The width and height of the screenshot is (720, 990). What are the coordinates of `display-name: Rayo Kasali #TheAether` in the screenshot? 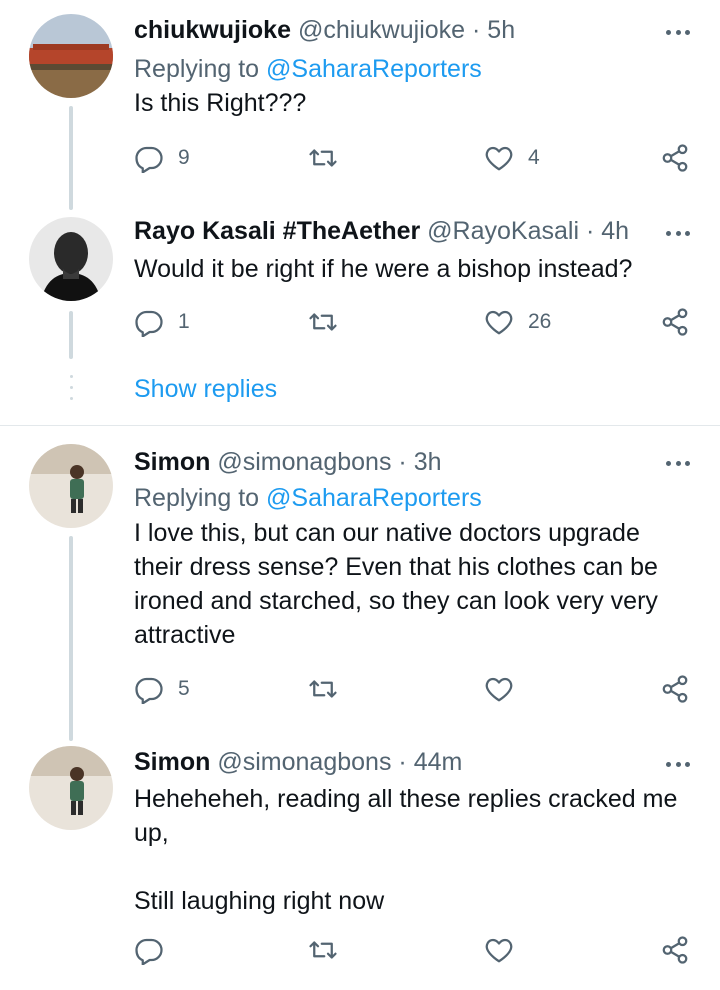 It's located at (277, 231).